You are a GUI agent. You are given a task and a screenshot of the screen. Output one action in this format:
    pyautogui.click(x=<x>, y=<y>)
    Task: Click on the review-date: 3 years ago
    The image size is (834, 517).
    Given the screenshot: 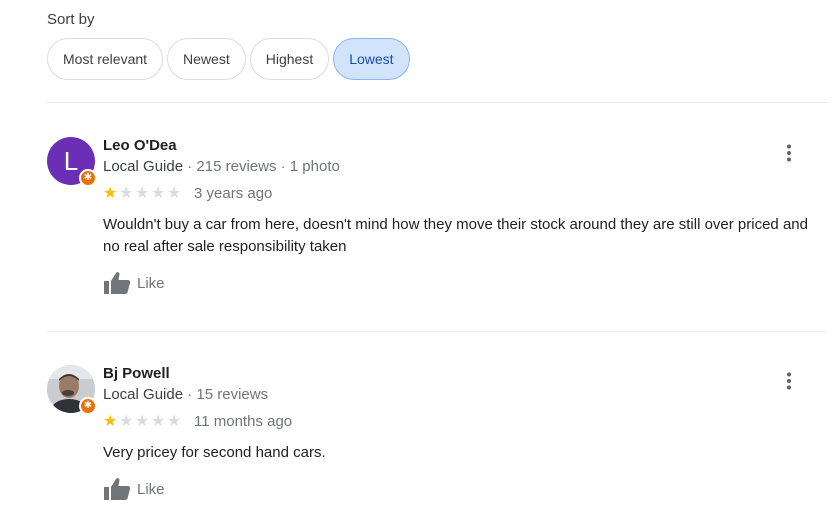 What is the action you would take?
    pyautogui.click(x=233, y=193)
    